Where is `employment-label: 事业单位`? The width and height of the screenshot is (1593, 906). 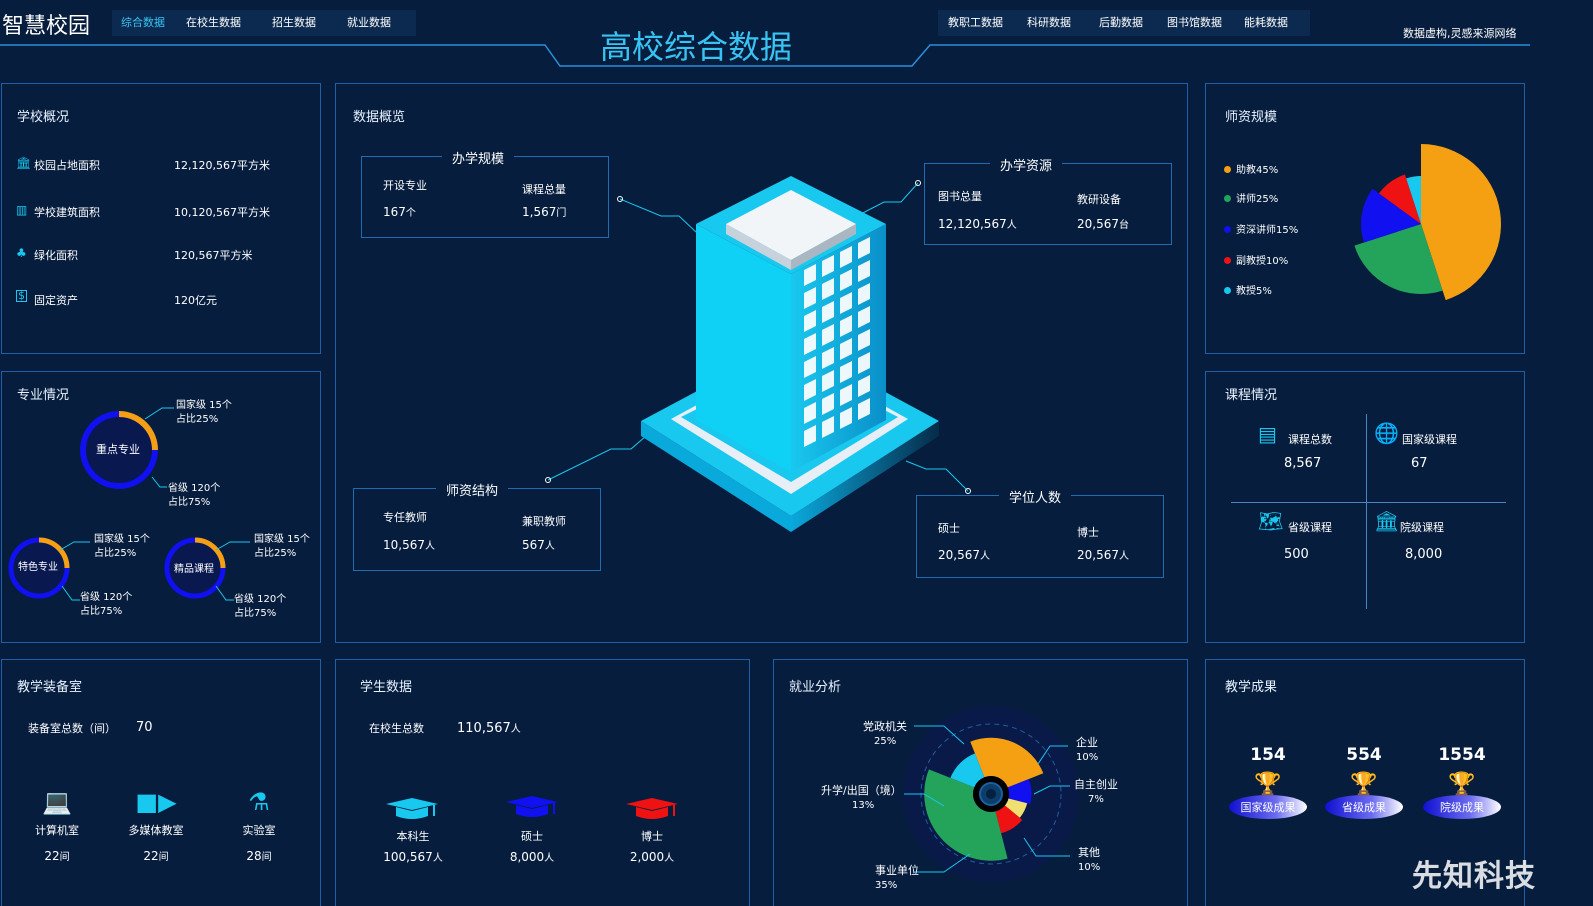 employment-label: 事业单位 is located at coordinates (897, 870).